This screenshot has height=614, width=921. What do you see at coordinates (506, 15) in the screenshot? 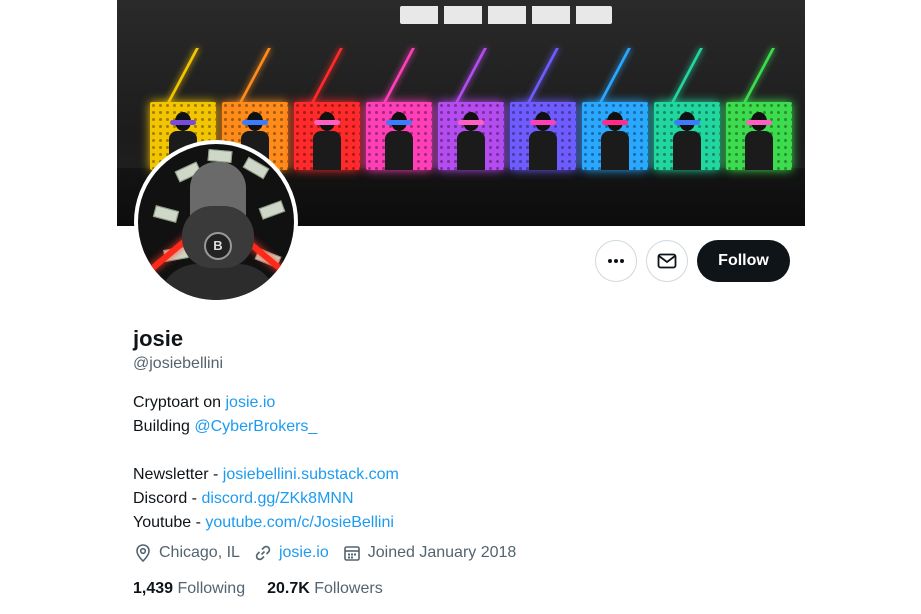
I see `ceiling-light` at bounding box center [506, 15].